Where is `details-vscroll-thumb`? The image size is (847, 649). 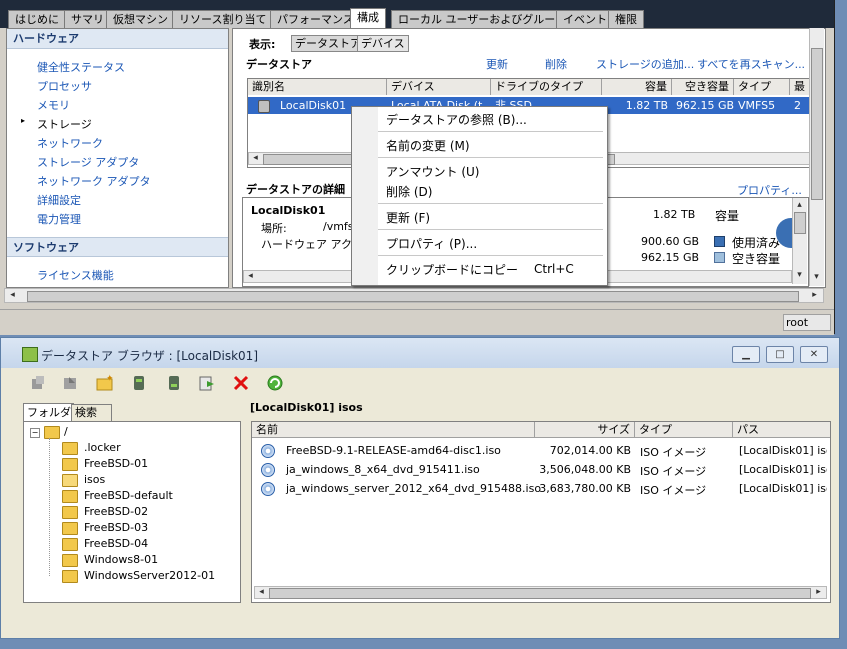 details-vscroll-thumb is located at coordinates (800, 223).